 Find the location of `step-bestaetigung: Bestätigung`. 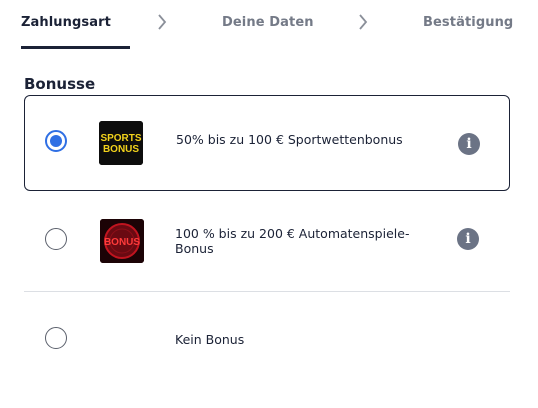

step-bestaetigung: Bestätigung is located at coordinates (468, 22).